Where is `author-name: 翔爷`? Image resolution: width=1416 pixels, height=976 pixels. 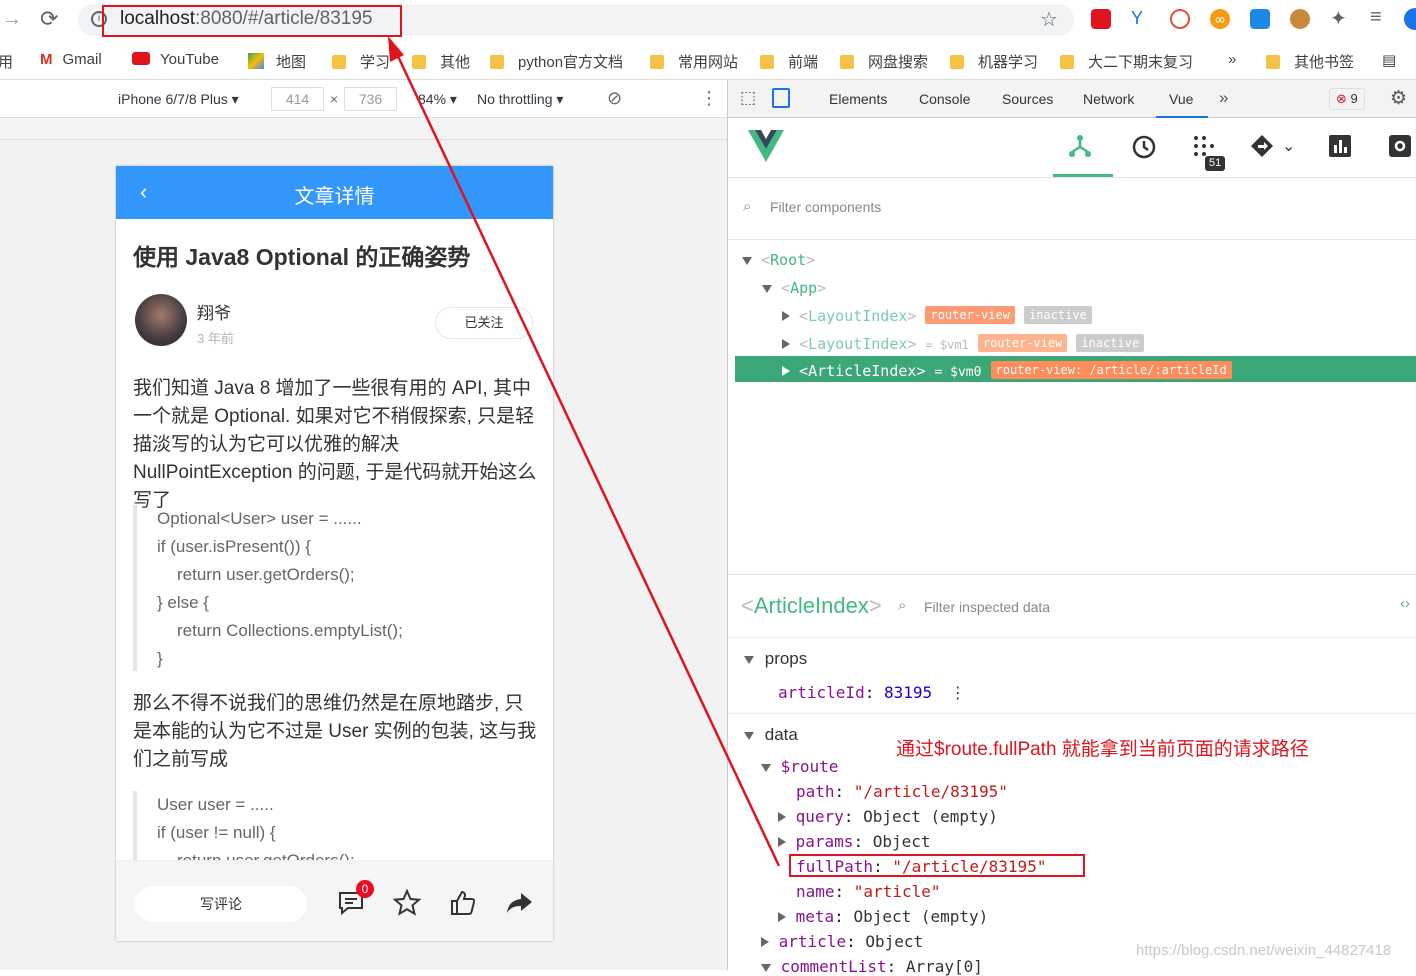 author-name: 翔爷 is located at coordinates (214, 313).